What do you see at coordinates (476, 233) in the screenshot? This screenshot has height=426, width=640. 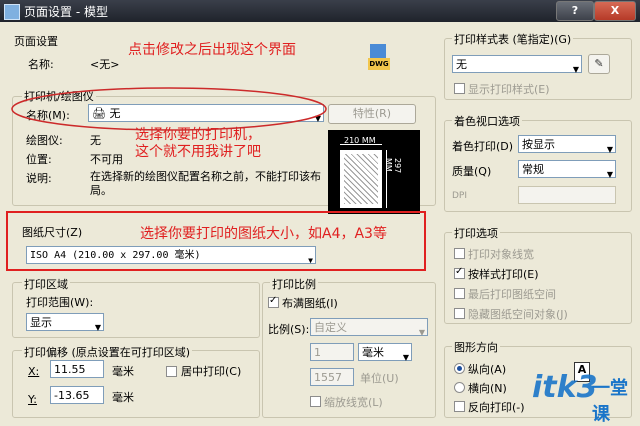 I see `print-options-title: 打印选项` at bounding box center [476, 233].